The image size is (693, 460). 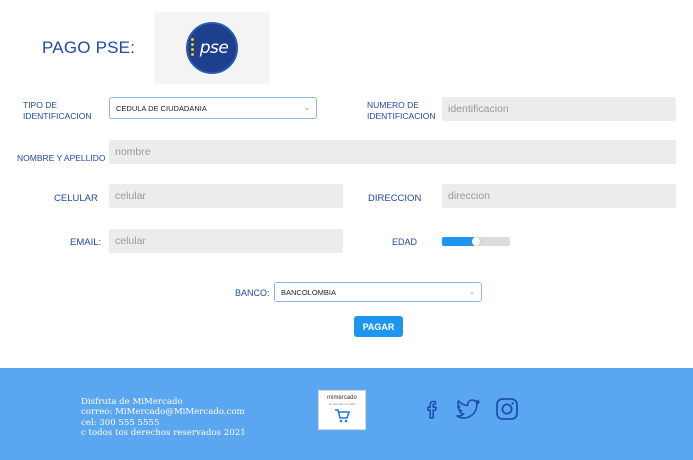 What do you see at coordinates (89, 47) in the screenshot?
I see `page-title: PAGO PSE:` at bounding box center [89, 47].